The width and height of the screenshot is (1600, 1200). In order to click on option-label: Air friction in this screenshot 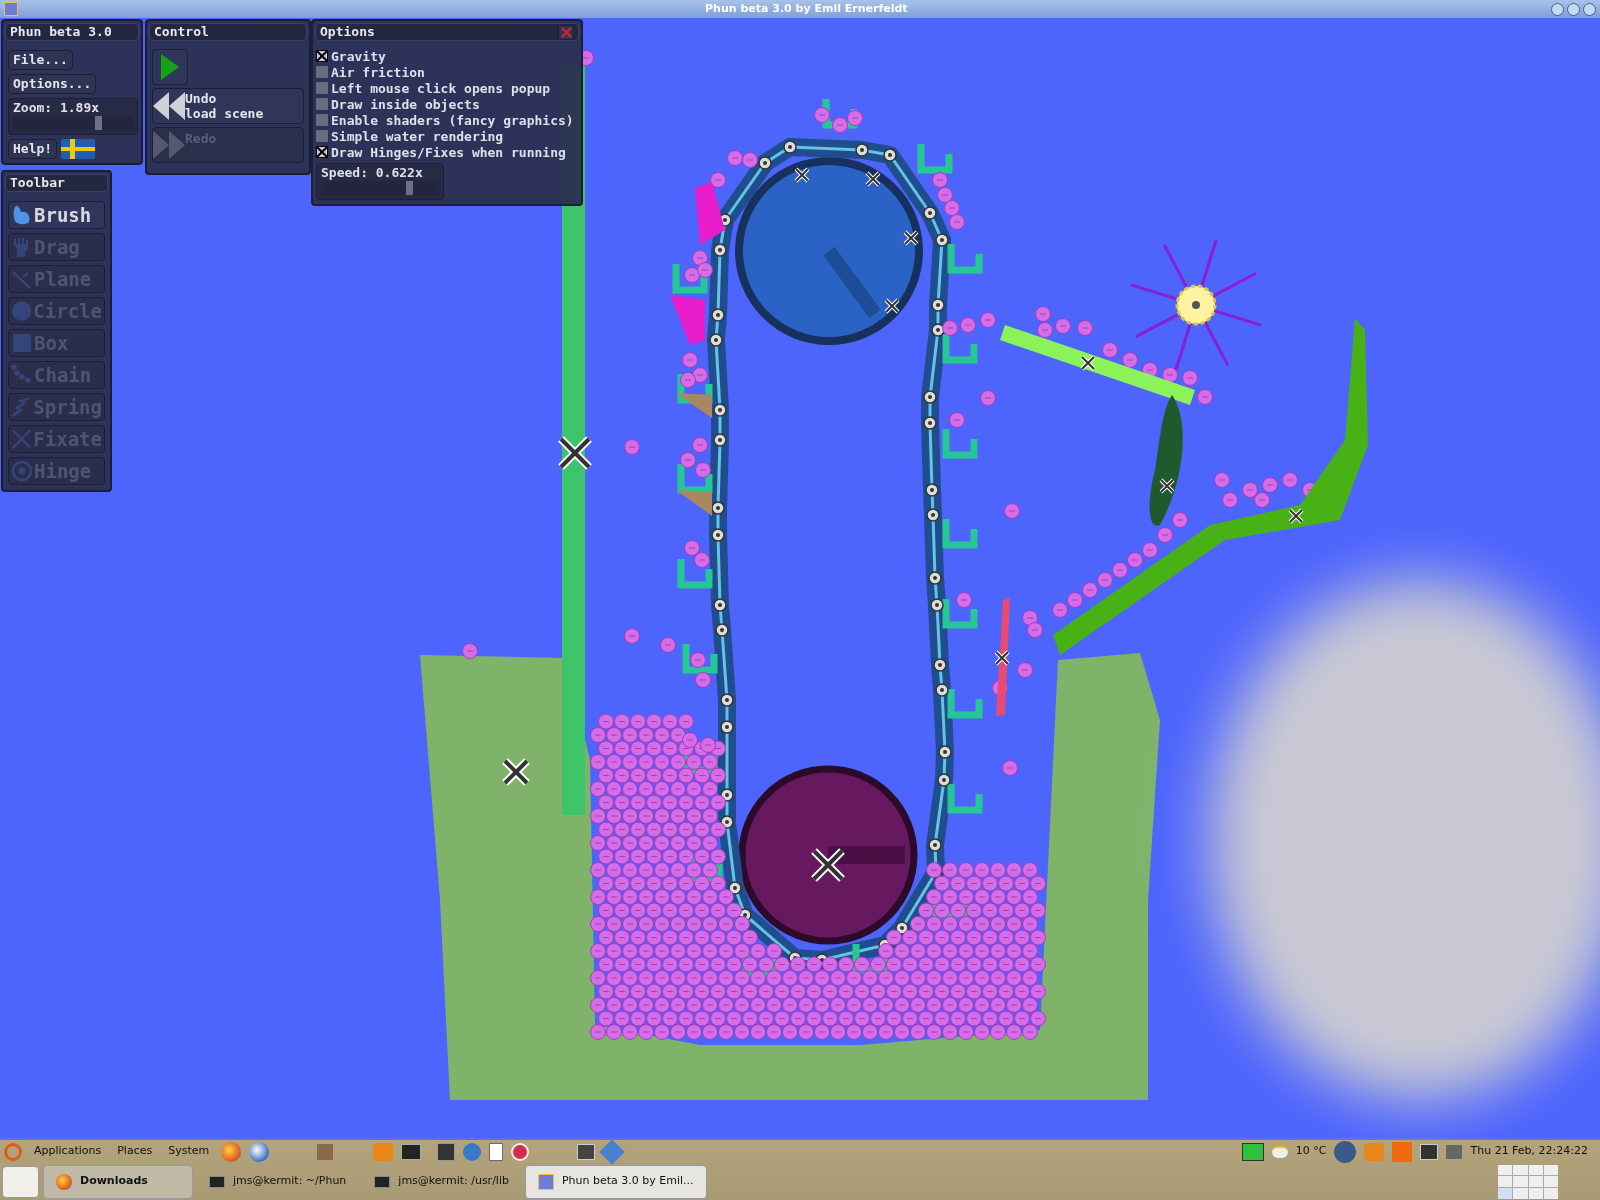, I will do `click(378, 72)`.